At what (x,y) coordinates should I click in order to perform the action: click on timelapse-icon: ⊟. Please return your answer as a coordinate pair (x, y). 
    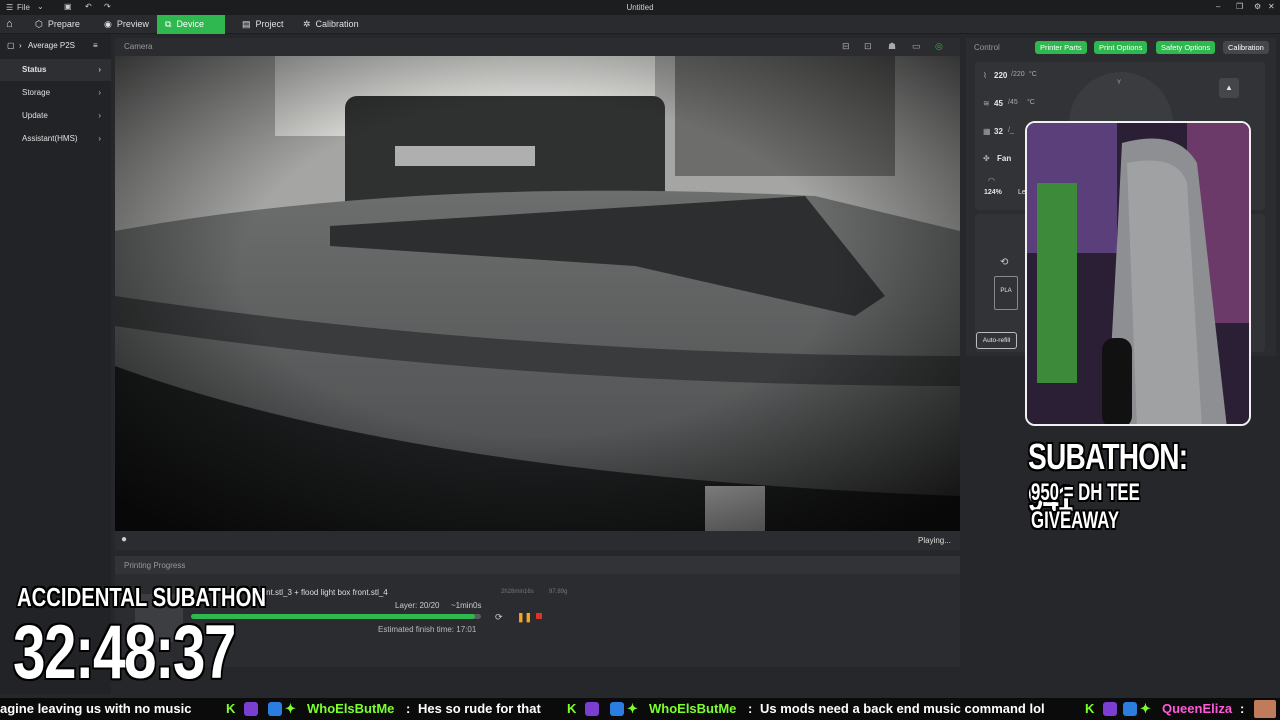
    Looking at the image, I should click on (846, 46).